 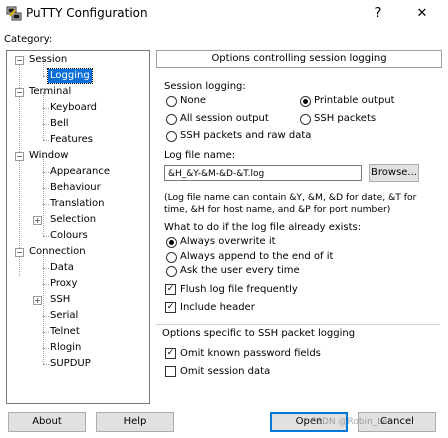 What do you see at coordinates (250, 353) in the screenshot?
I see `checkbox-omit-passwords-label: Omit known password fields` at bounding box center [250, 353].